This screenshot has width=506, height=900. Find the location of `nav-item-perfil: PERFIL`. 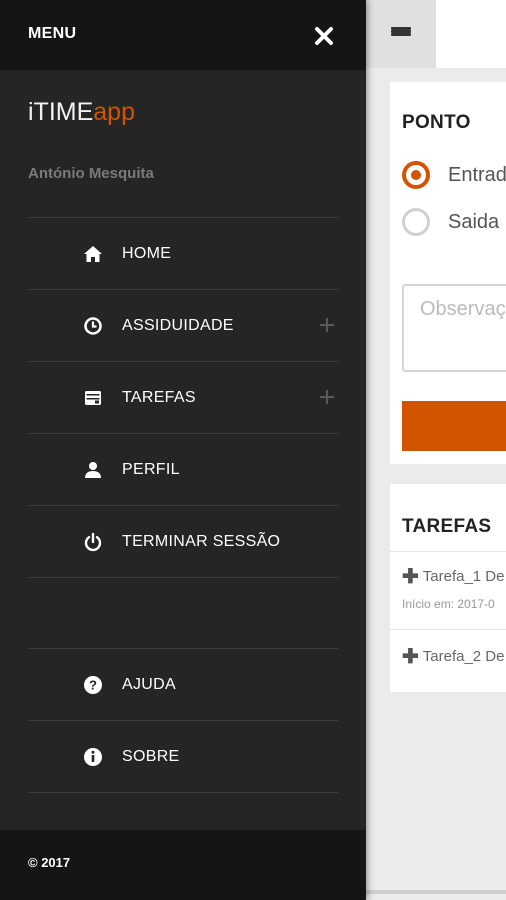

nav-item-perfil: PERFIL is located at coordinates (183, 469).